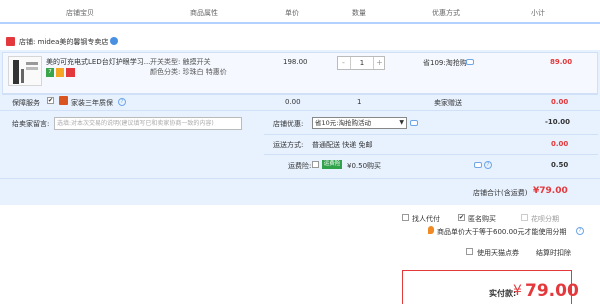 Image resolution: width=600 pixels, height=304 pixels. I want to click on chat-icon, so click(478, 165).